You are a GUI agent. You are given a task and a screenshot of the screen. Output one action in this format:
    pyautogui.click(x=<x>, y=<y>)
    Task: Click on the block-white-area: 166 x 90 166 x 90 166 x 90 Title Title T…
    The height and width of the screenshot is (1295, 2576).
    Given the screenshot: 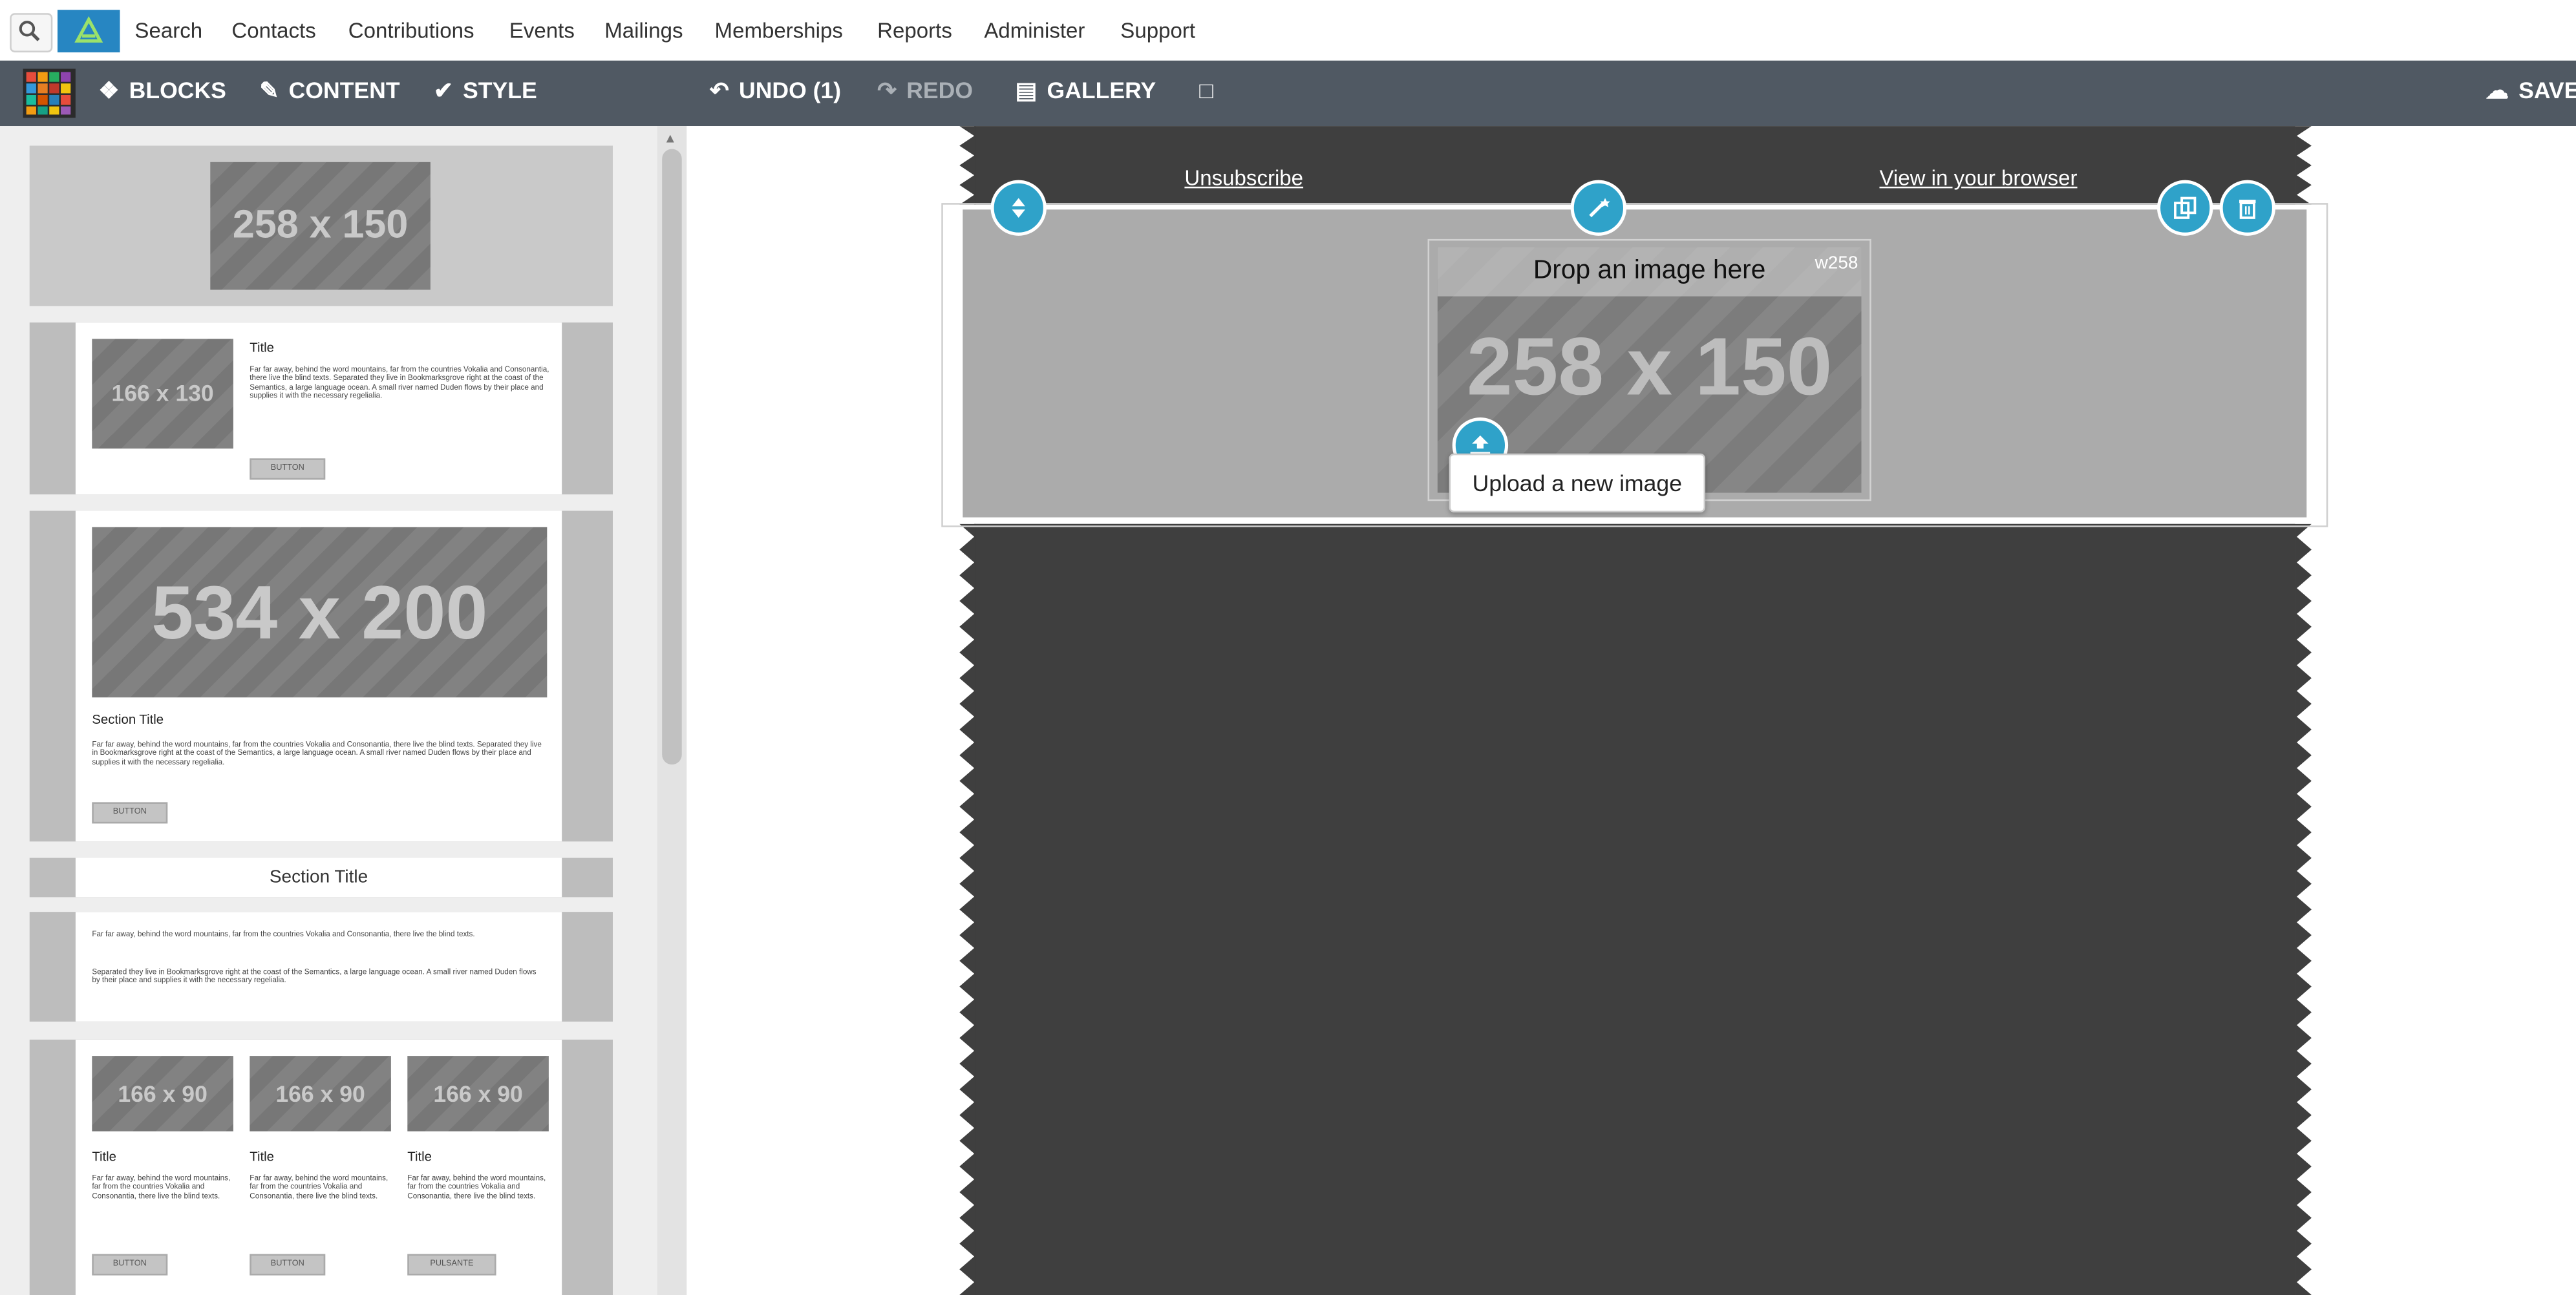 What is the action you would take?
    pyautogui.click(x=318, y=1167)
    